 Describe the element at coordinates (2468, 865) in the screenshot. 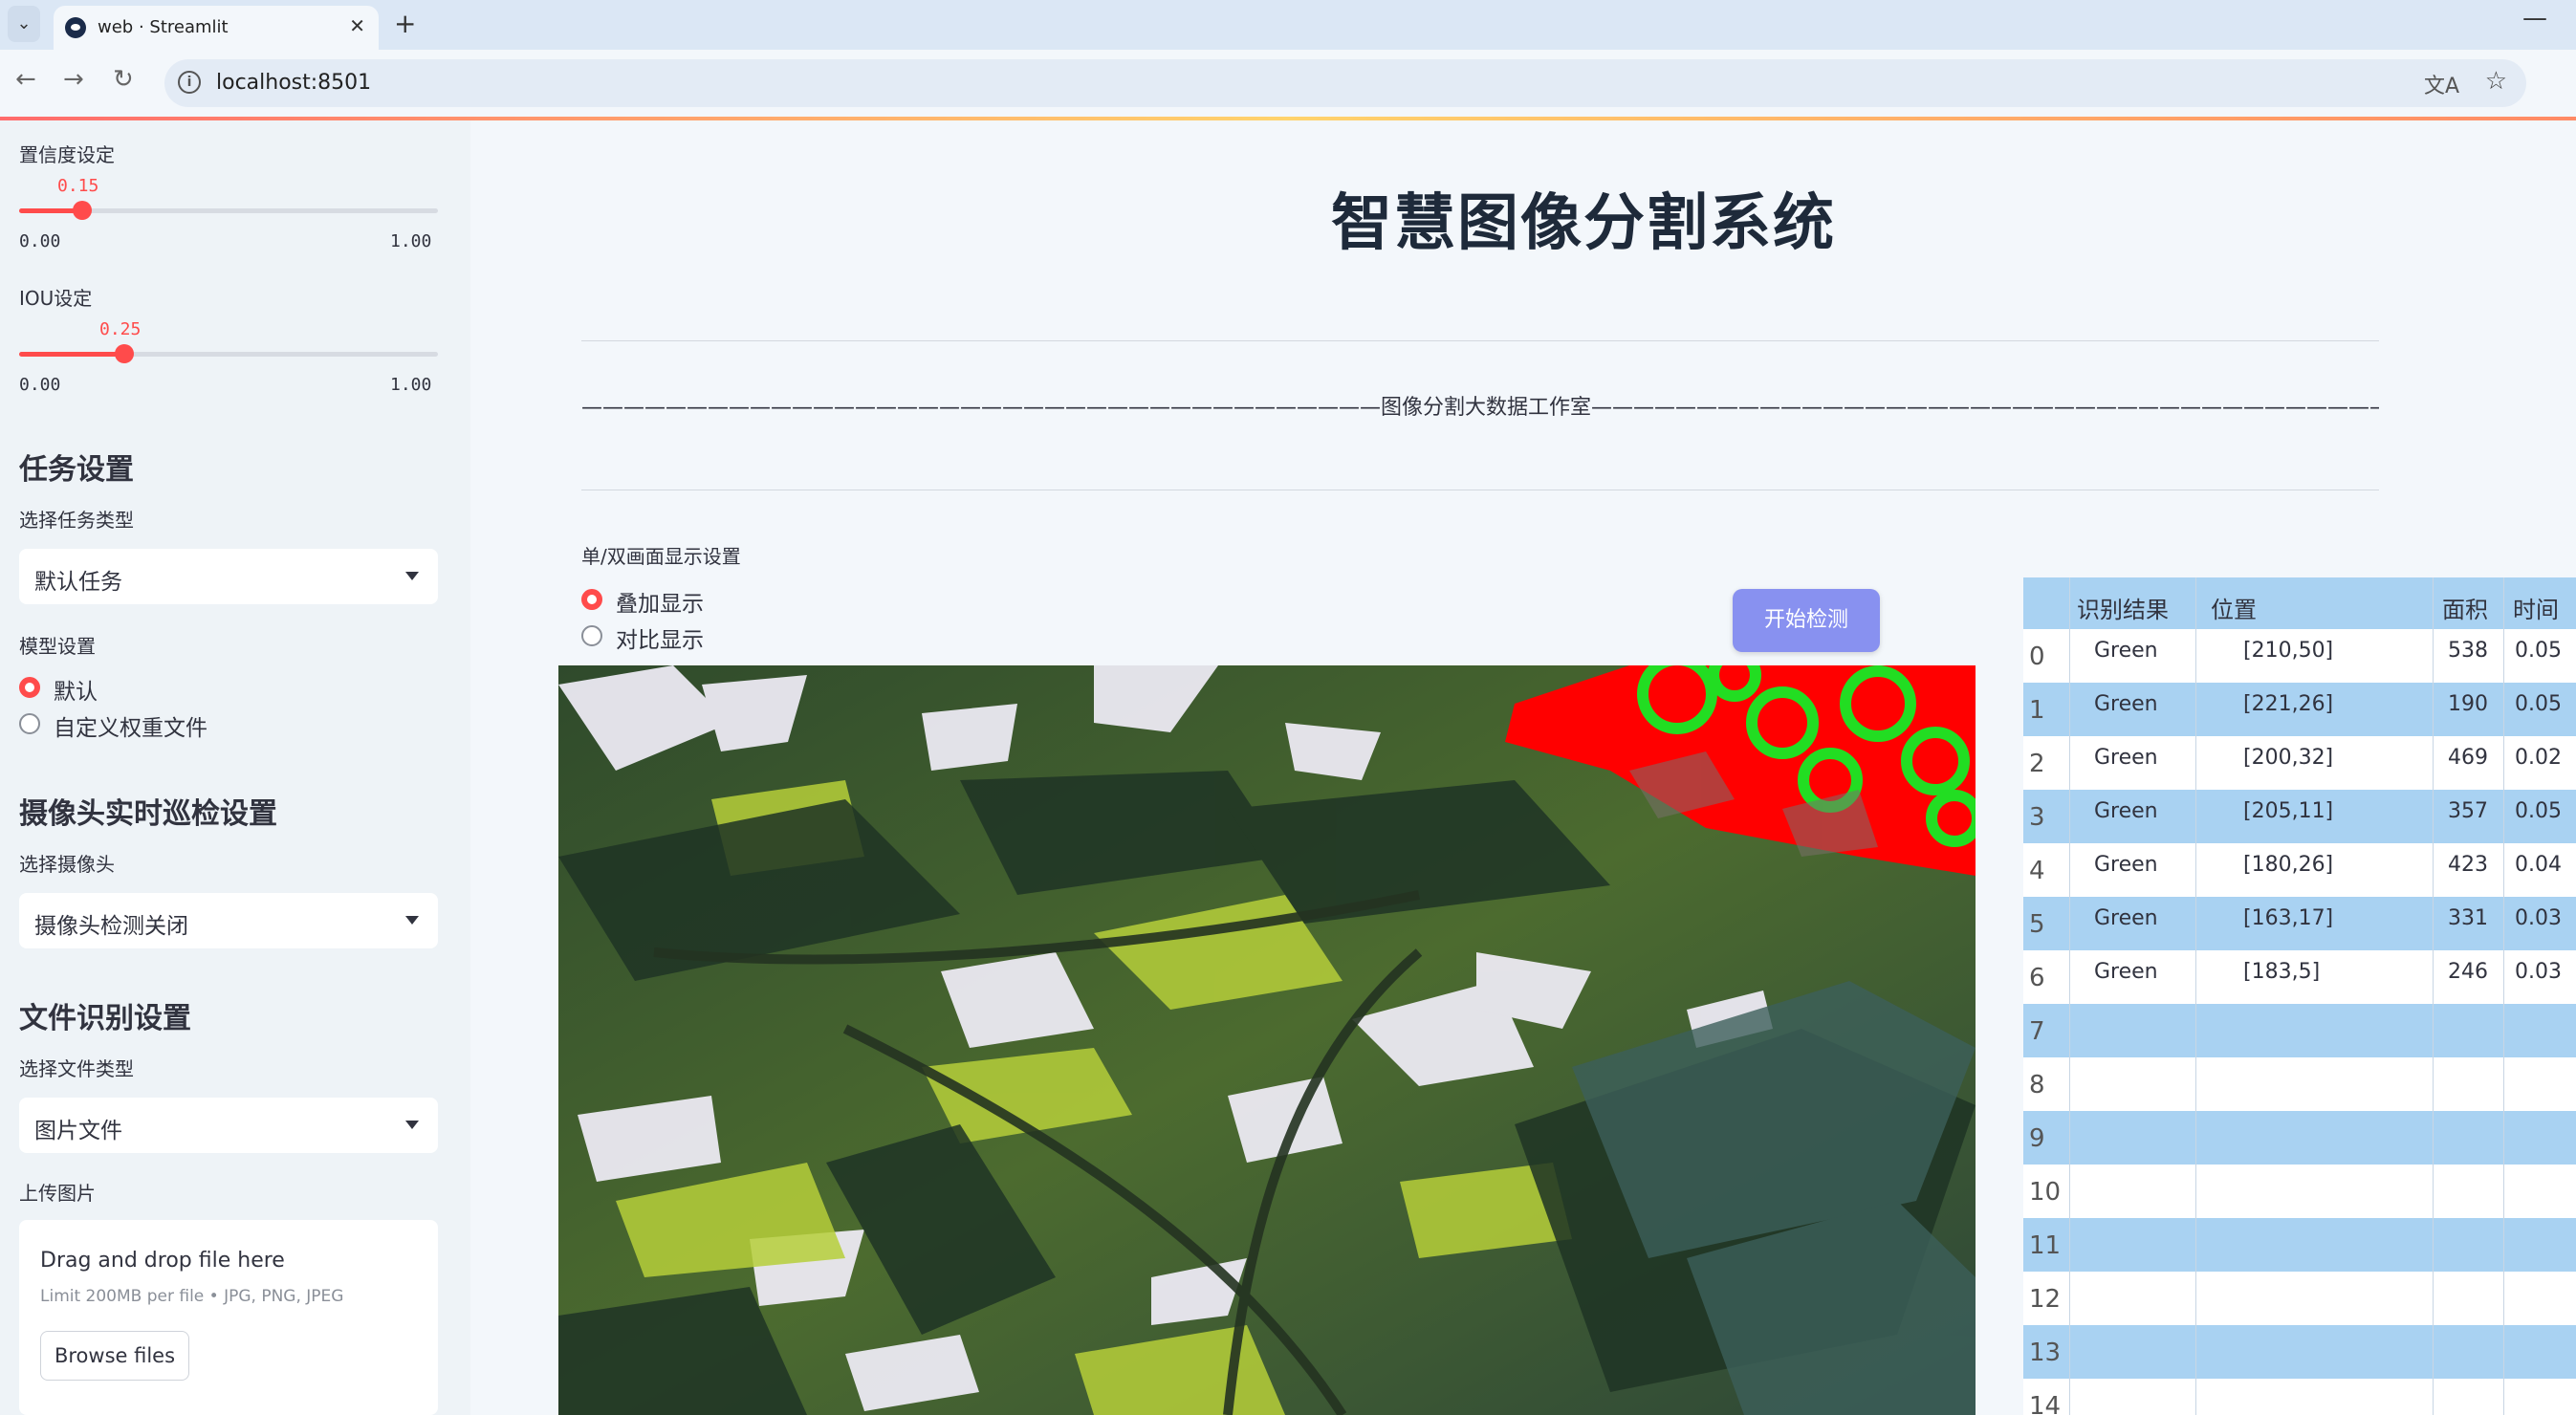

I see `cell-area: 423` at that location.